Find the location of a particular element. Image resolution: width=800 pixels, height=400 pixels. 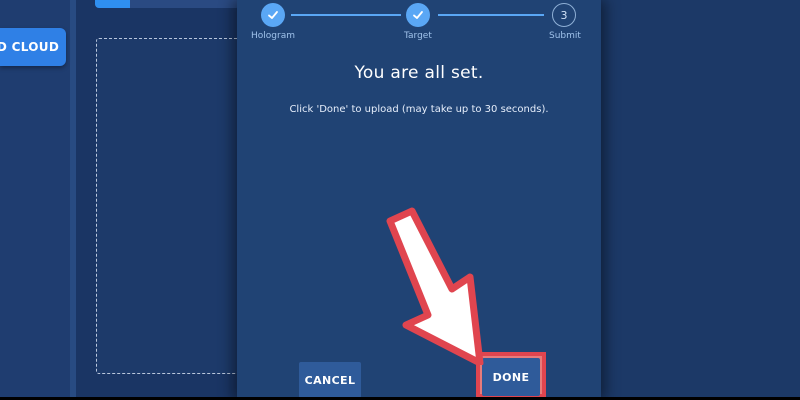

cloud-button-label: D CLOUD is located at coordinates (30, 47).